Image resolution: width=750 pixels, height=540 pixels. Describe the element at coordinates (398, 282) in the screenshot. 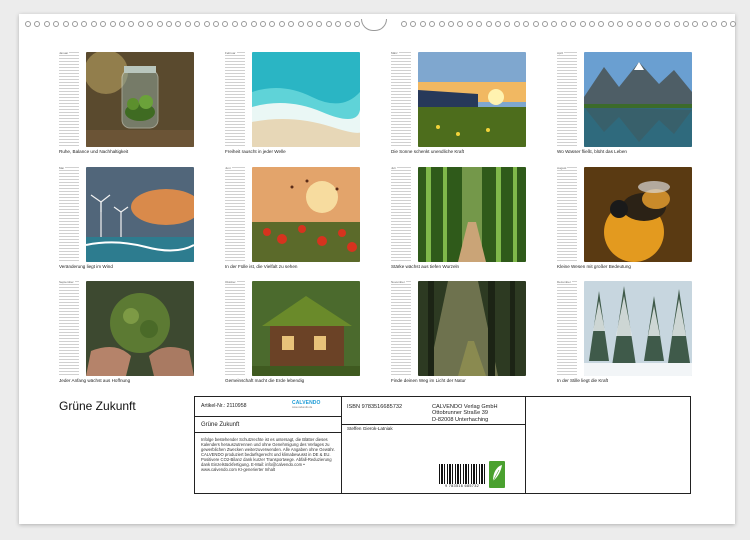

I see `month-name: November` at that location.